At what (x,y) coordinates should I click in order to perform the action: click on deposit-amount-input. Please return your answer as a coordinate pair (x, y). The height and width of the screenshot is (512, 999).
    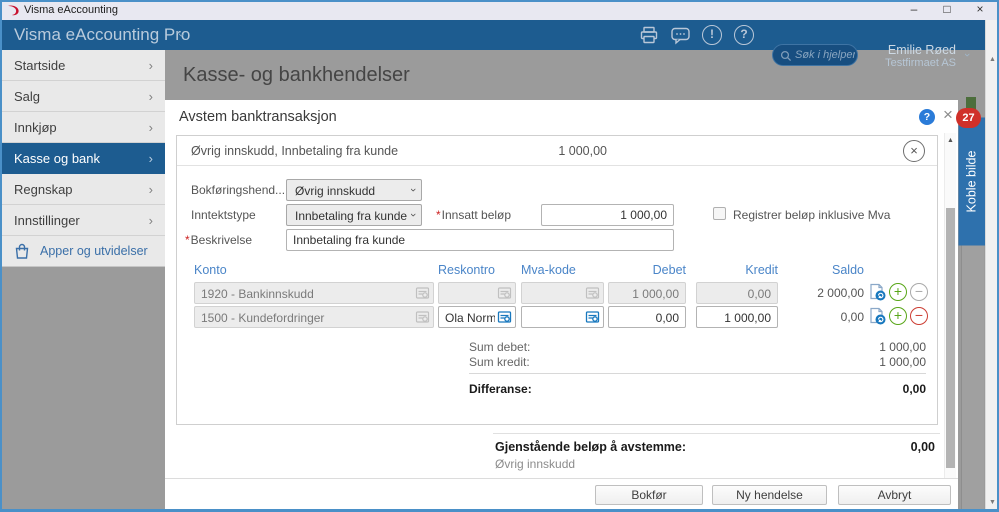
    Looking at the image, I should click on (607, 215).